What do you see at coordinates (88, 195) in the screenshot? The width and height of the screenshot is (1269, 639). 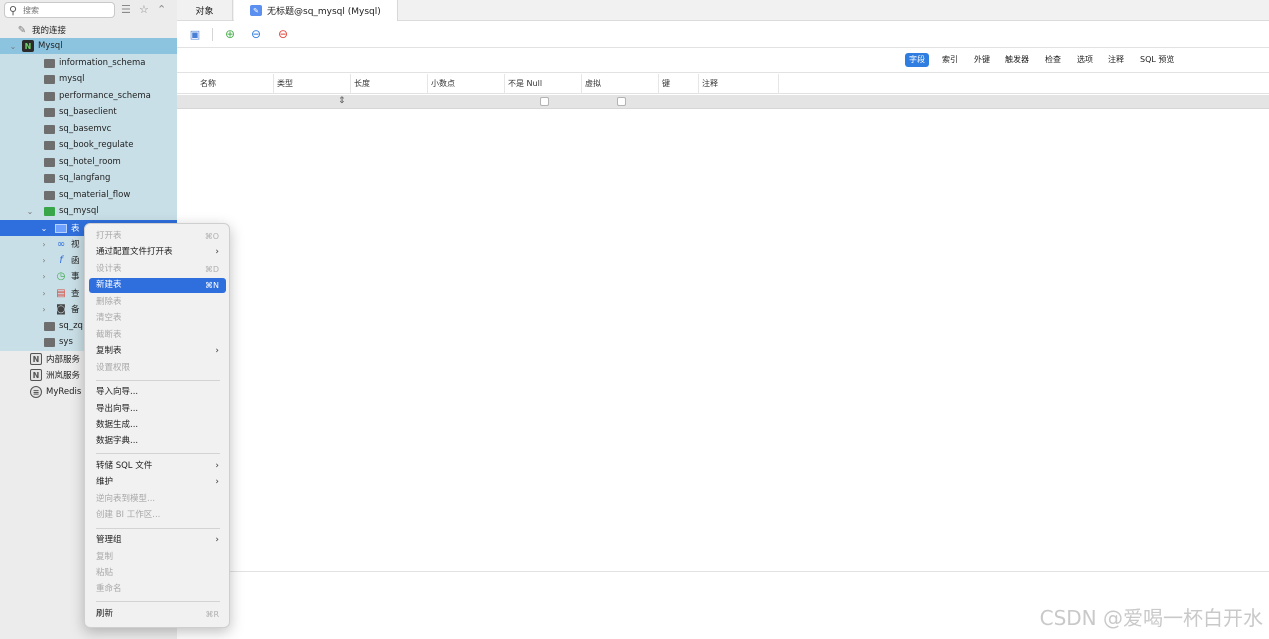 I see `tree-item-database: sq_material_flow` at bounding box center [88, 195].